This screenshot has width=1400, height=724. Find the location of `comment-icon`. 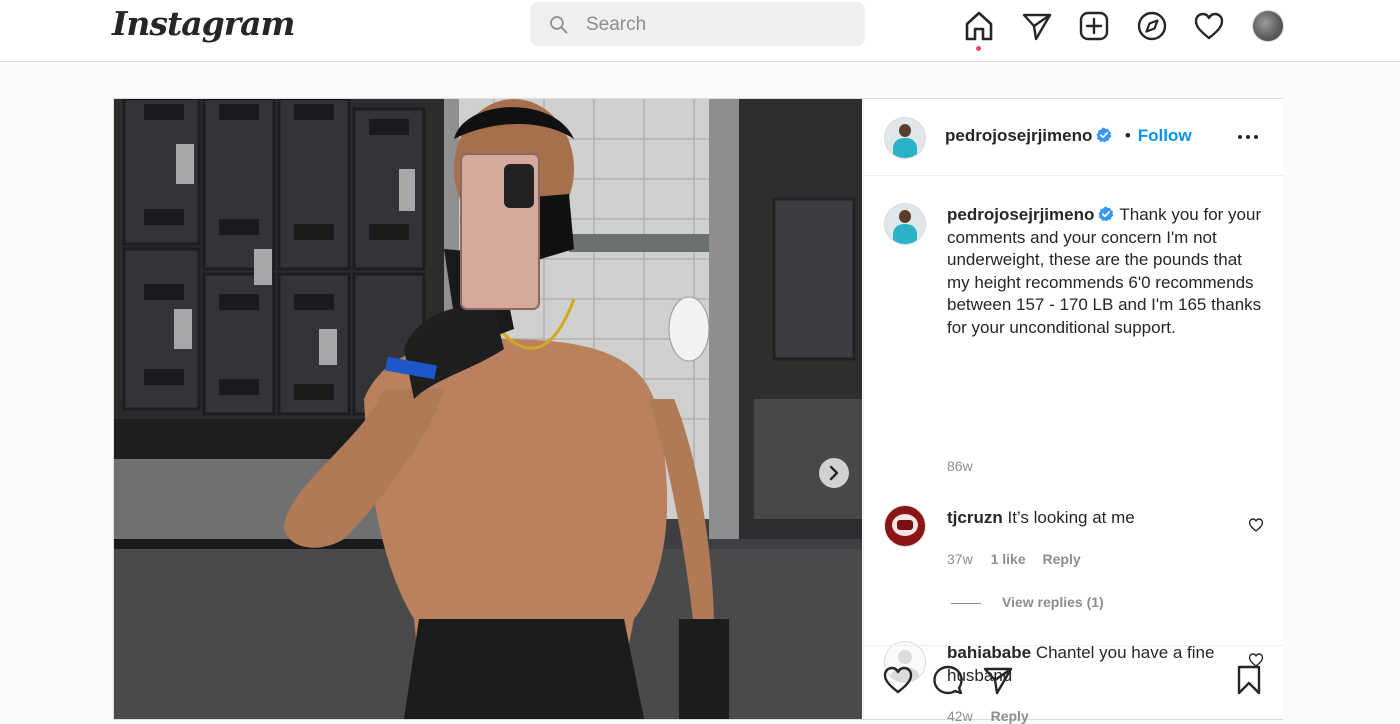

comment-icon is located at coordinates (948, 680).